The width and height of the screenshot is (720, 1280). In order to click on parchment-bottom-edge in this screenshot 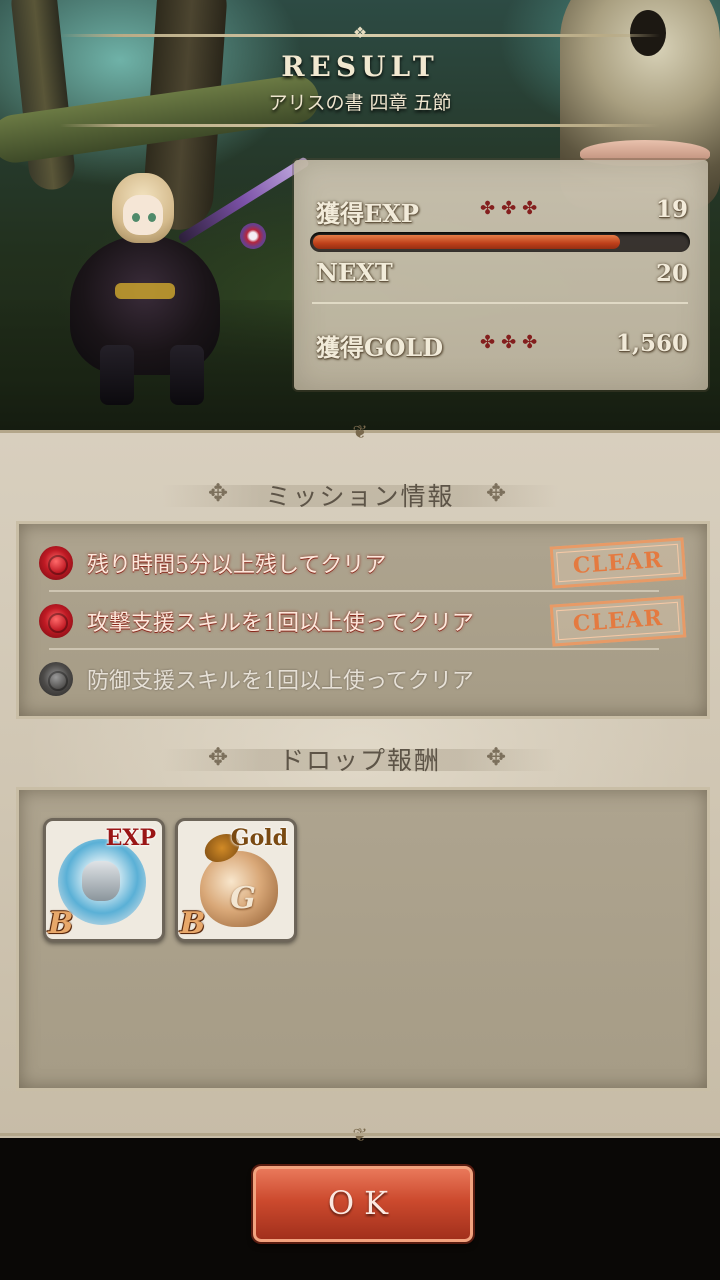, I will do `click(360, 1134)`.